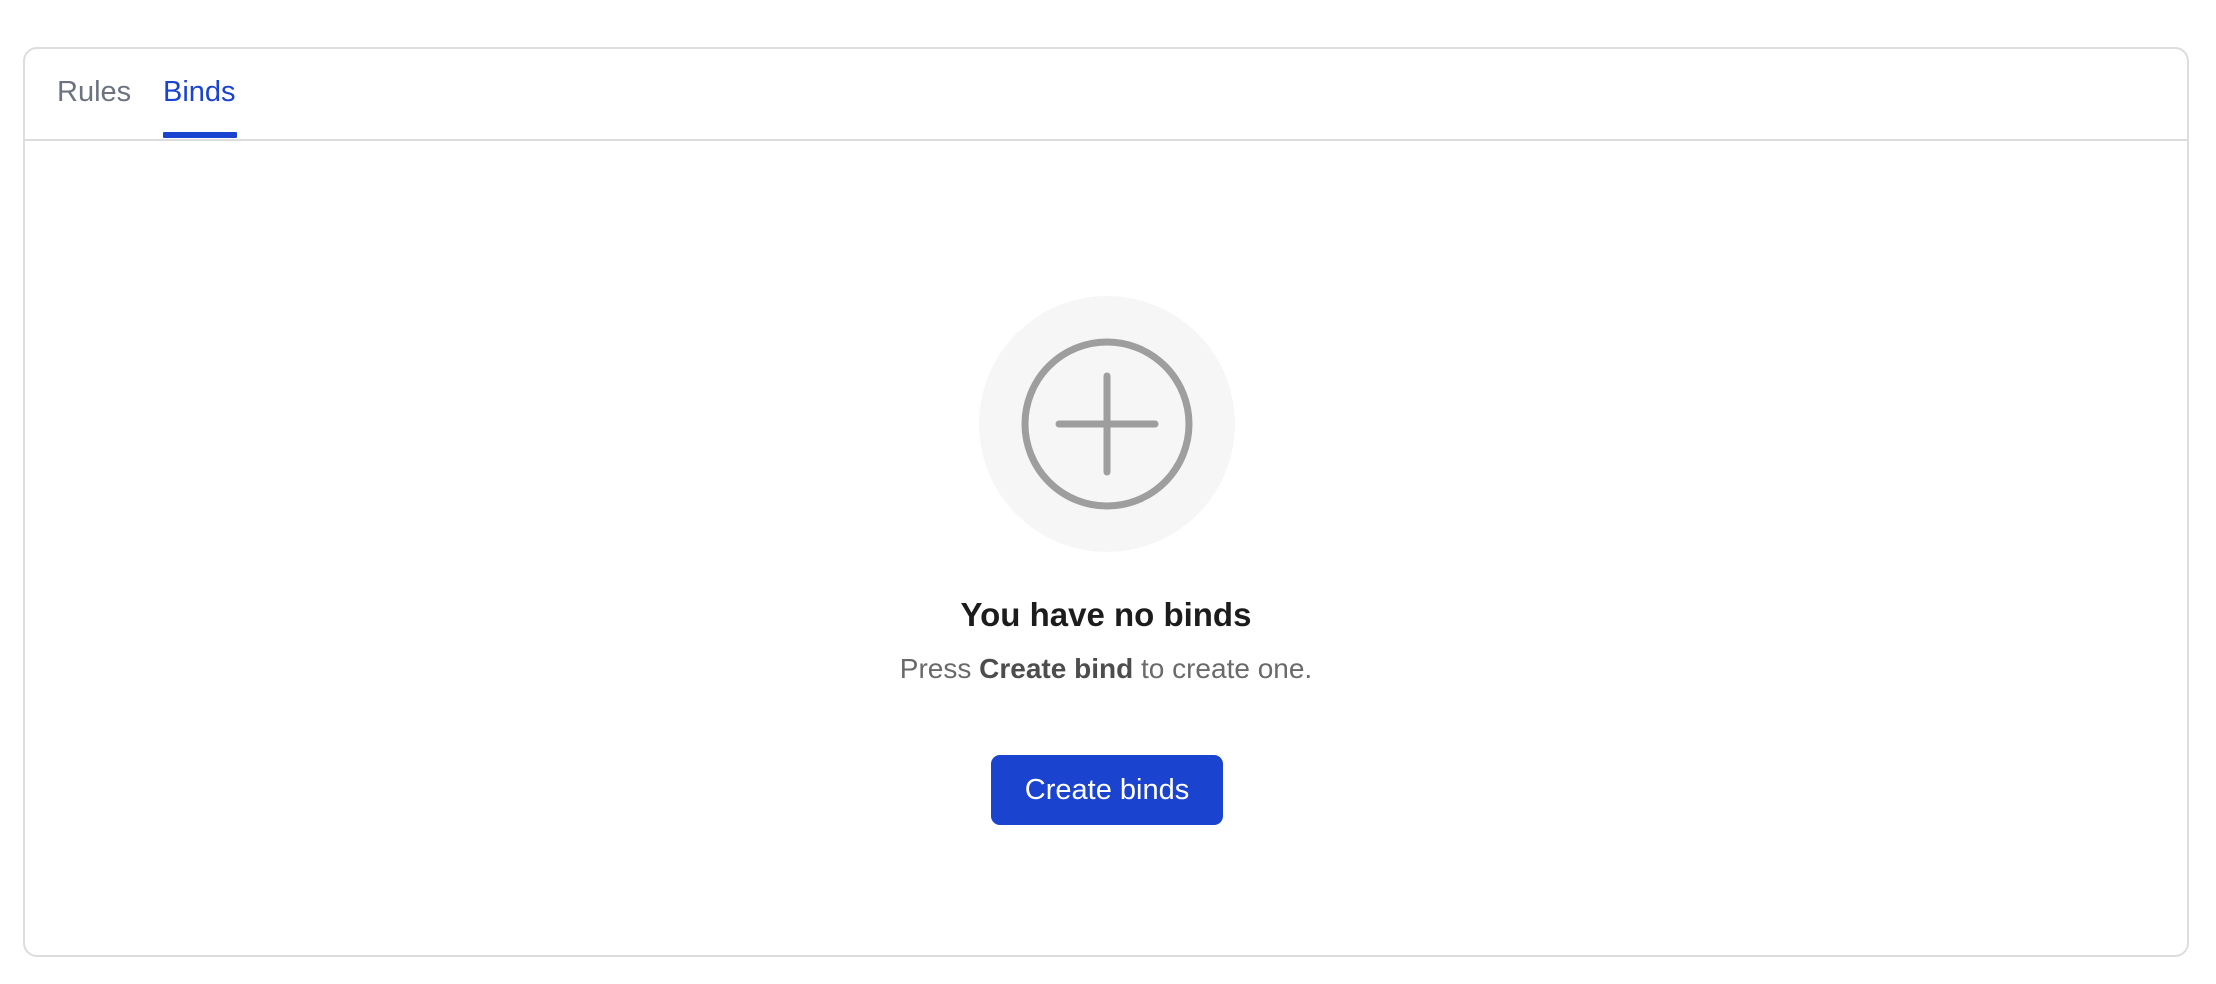 This screenshot has width=2216, height=984. Describe the element at coordinates (1056, 668) in the screenshot. I see `description-emphasis: Create bind` at that location.